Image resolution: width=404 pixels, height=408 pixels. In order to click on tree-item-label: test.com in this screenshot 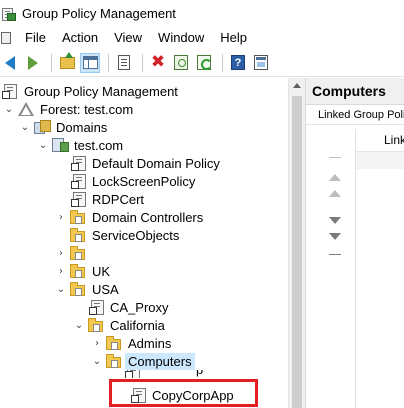, I will do `click(99, 145)`.